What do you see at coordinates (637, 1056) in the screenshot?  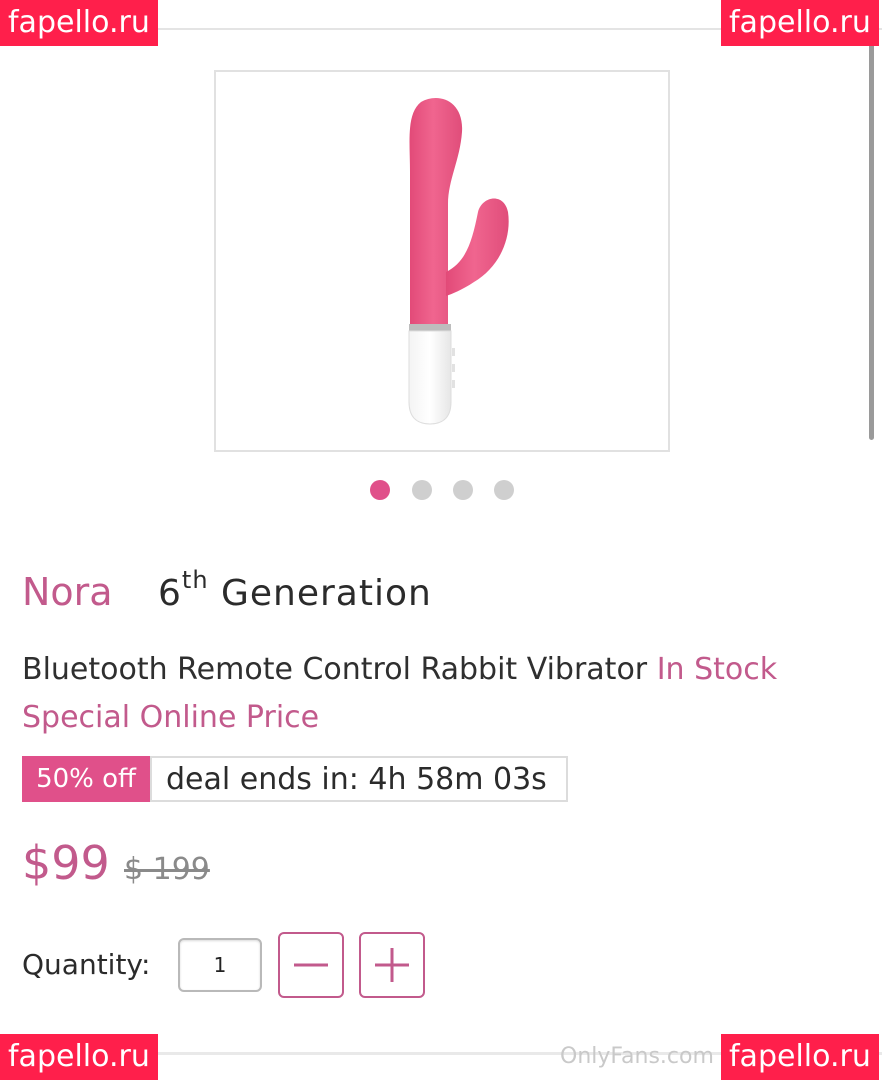 I see `source-watermark: OnlyFans.com` at bounding box center [637, 1056].